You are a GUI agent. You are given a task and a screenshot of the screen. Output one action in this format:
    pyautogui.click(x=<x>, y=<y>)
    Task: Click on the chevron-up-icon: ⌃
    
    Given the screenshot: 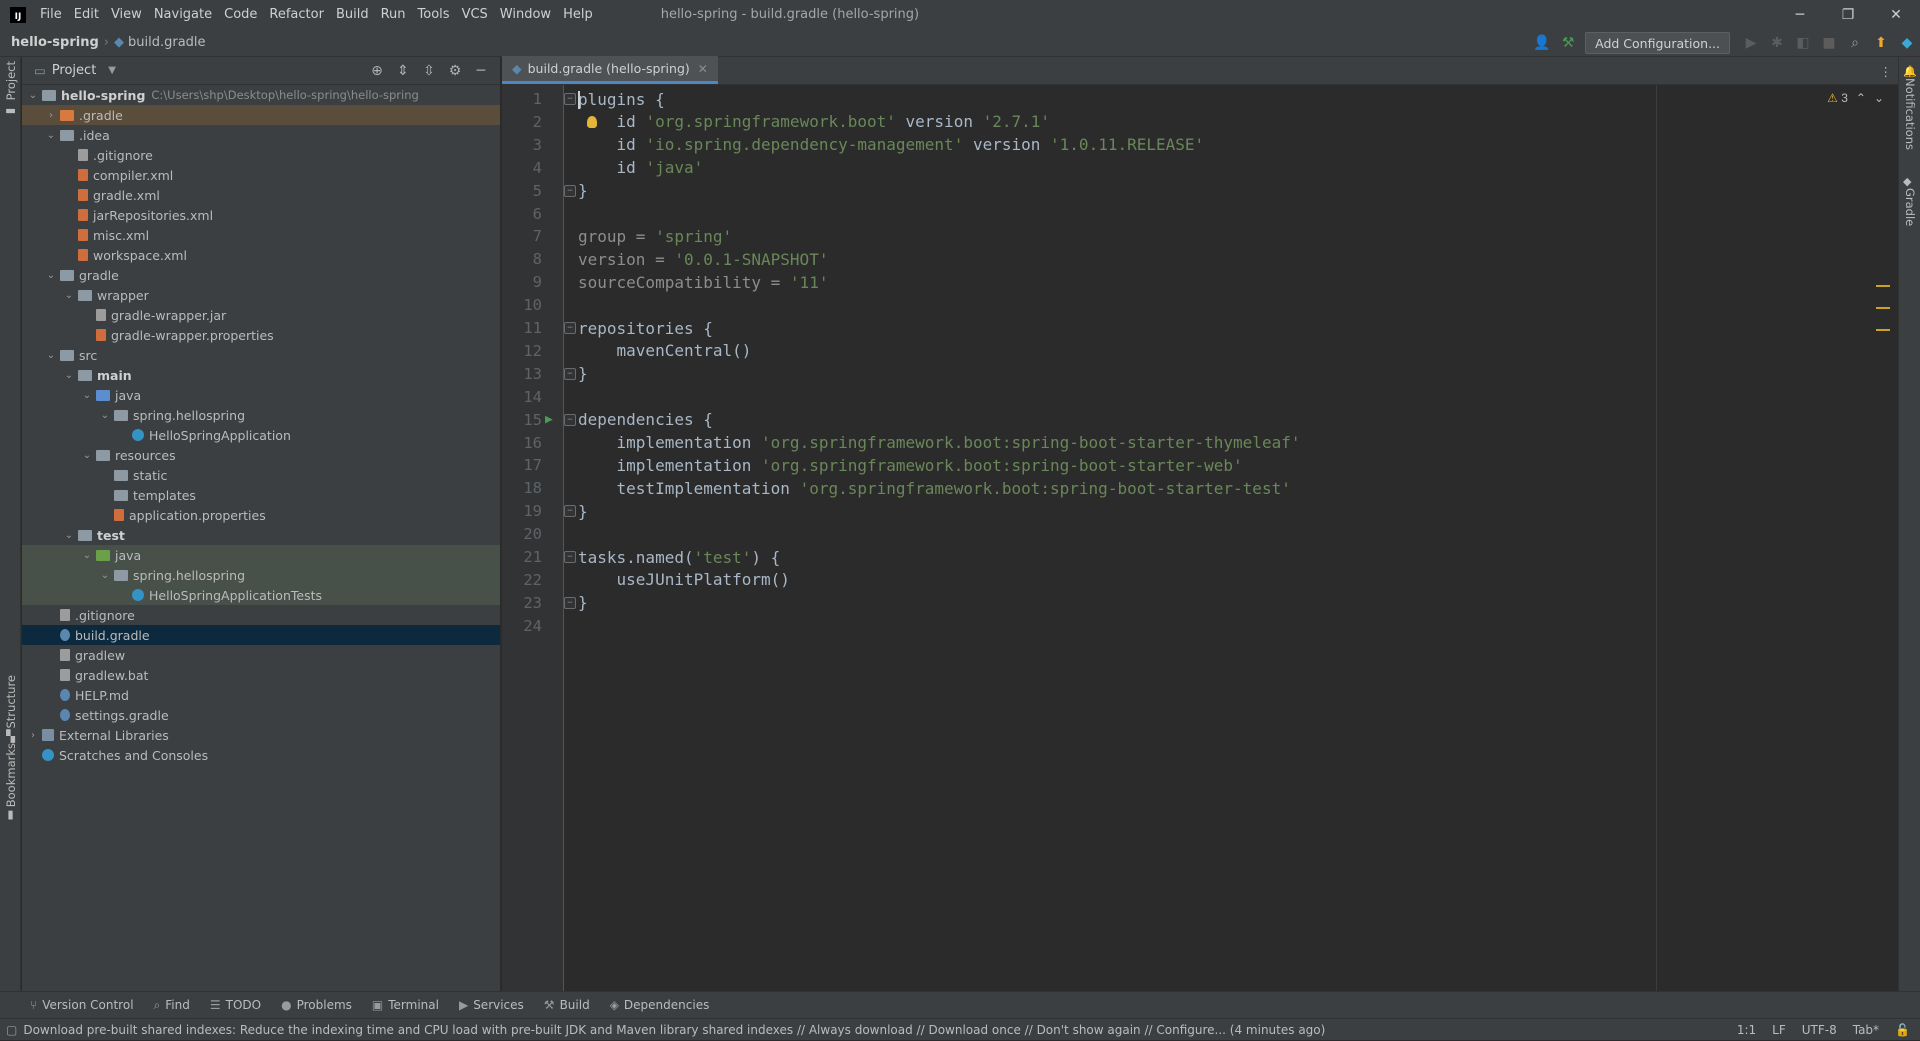 What is the action you would take?
    pyautogui.click(x=1861, y=98)
    